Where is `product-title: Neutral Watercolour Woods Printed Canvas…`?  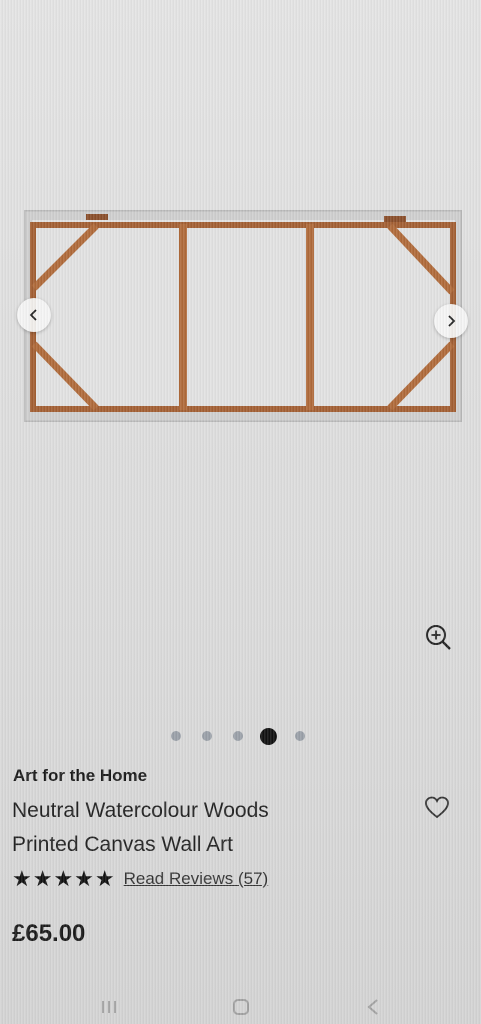
product-title: Neutral Watercolour Woods Printed Canvas… is located at coordinates (177, 828).